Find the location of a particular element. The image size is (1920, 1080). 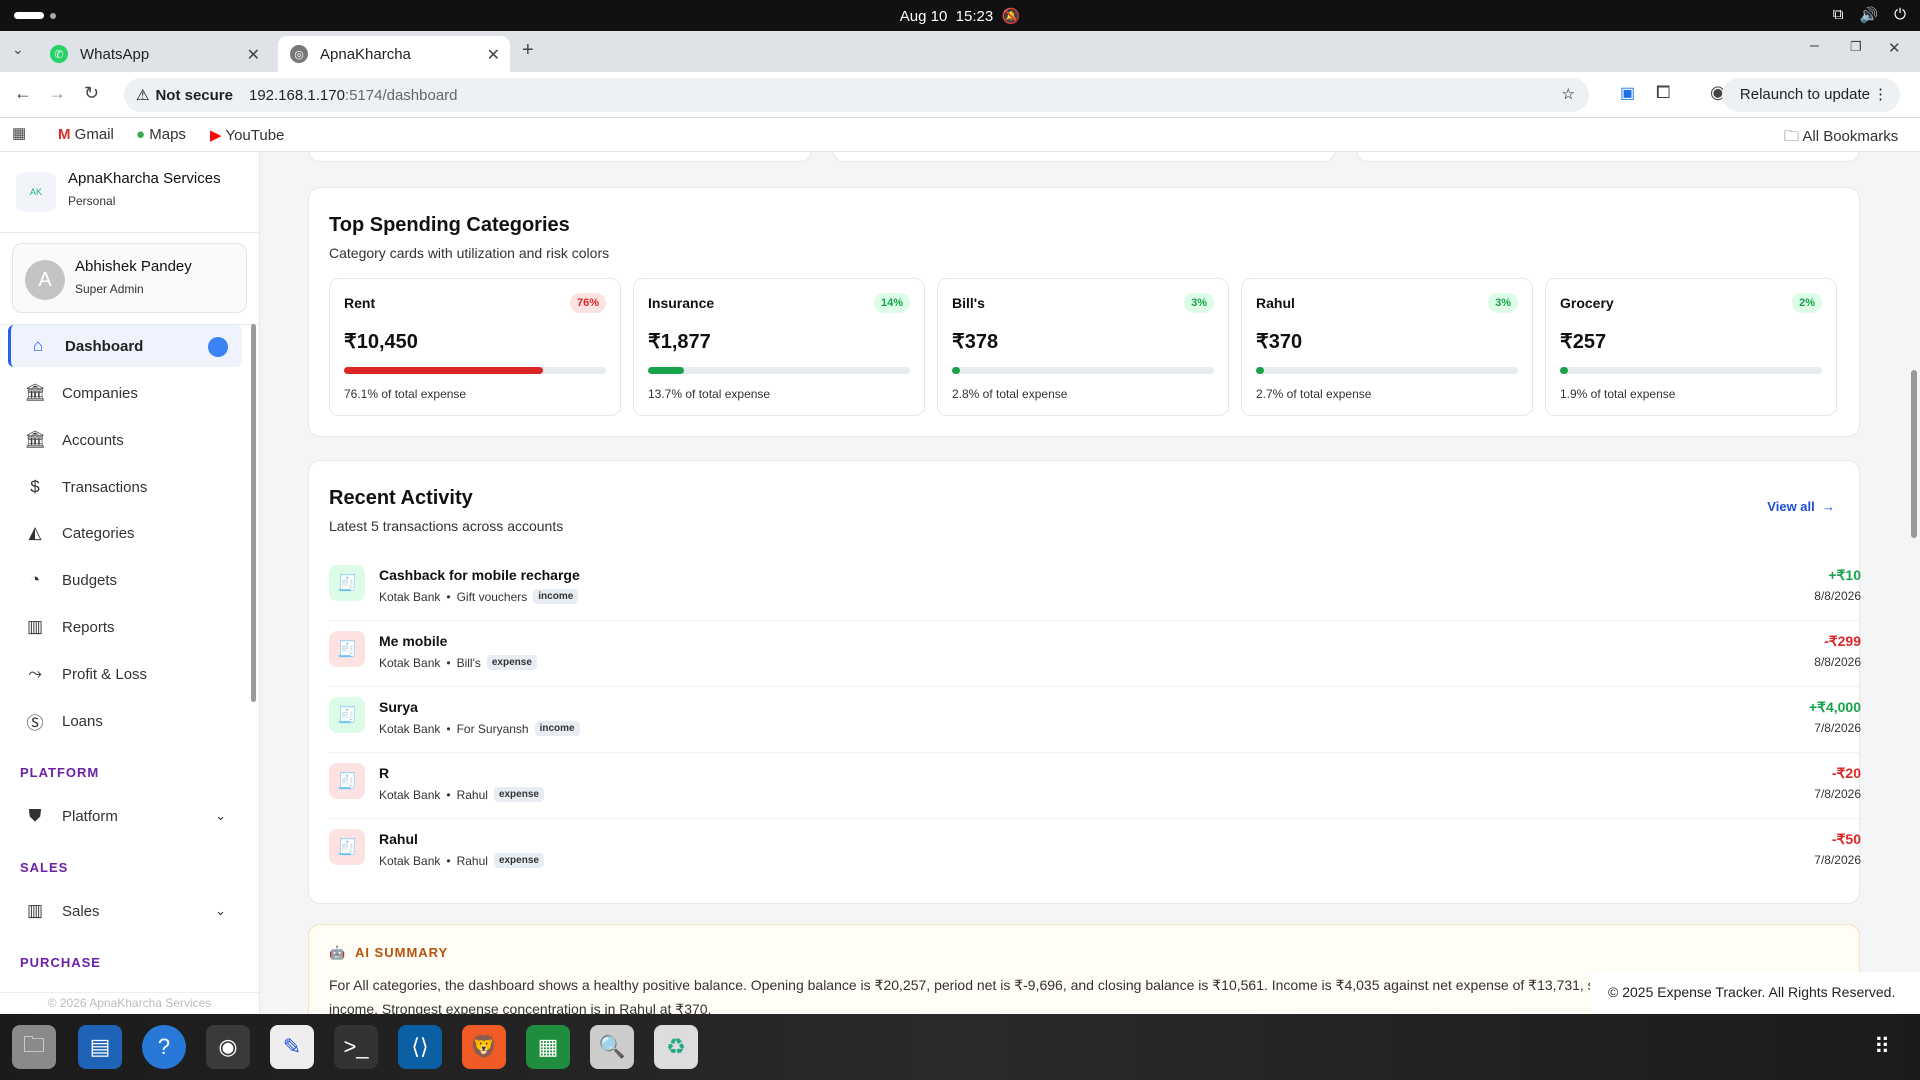

sidebar-item-transactions: $ Transactions is located at coordinates (125, 487).